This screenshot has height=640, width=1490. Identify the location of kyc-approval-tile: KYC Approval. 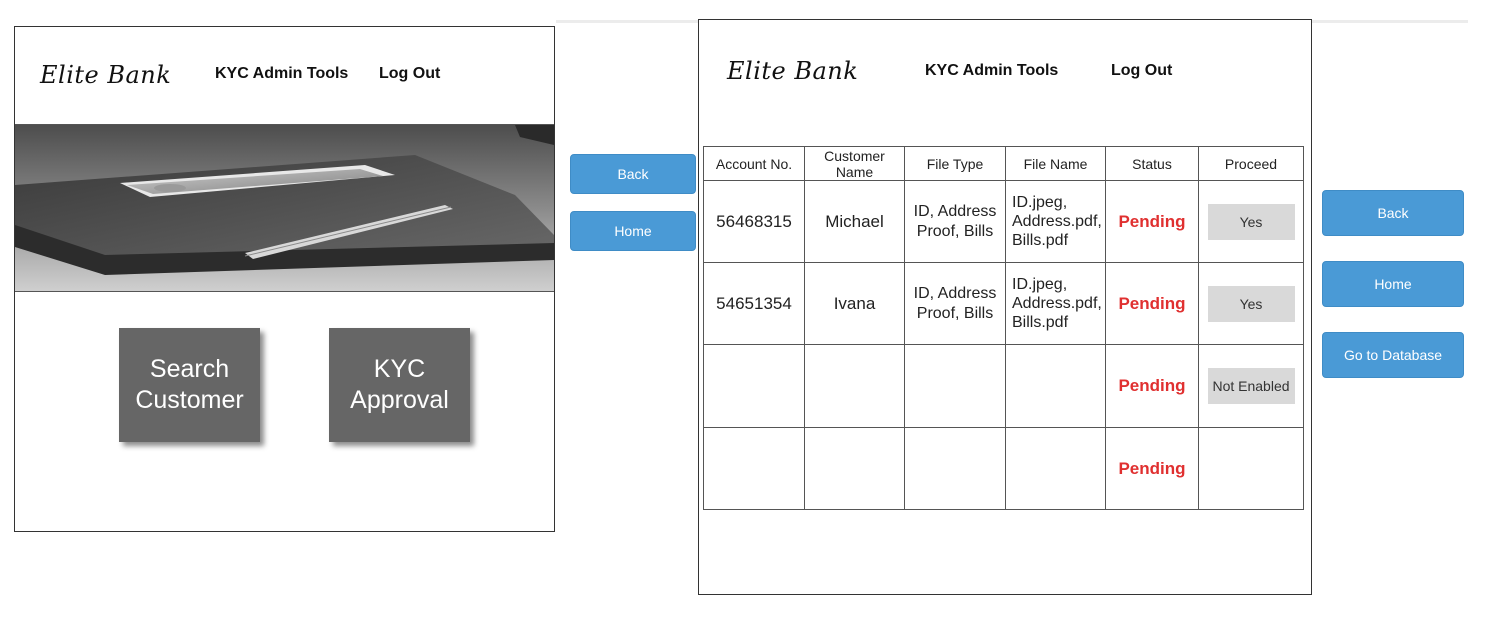
(399, 385).